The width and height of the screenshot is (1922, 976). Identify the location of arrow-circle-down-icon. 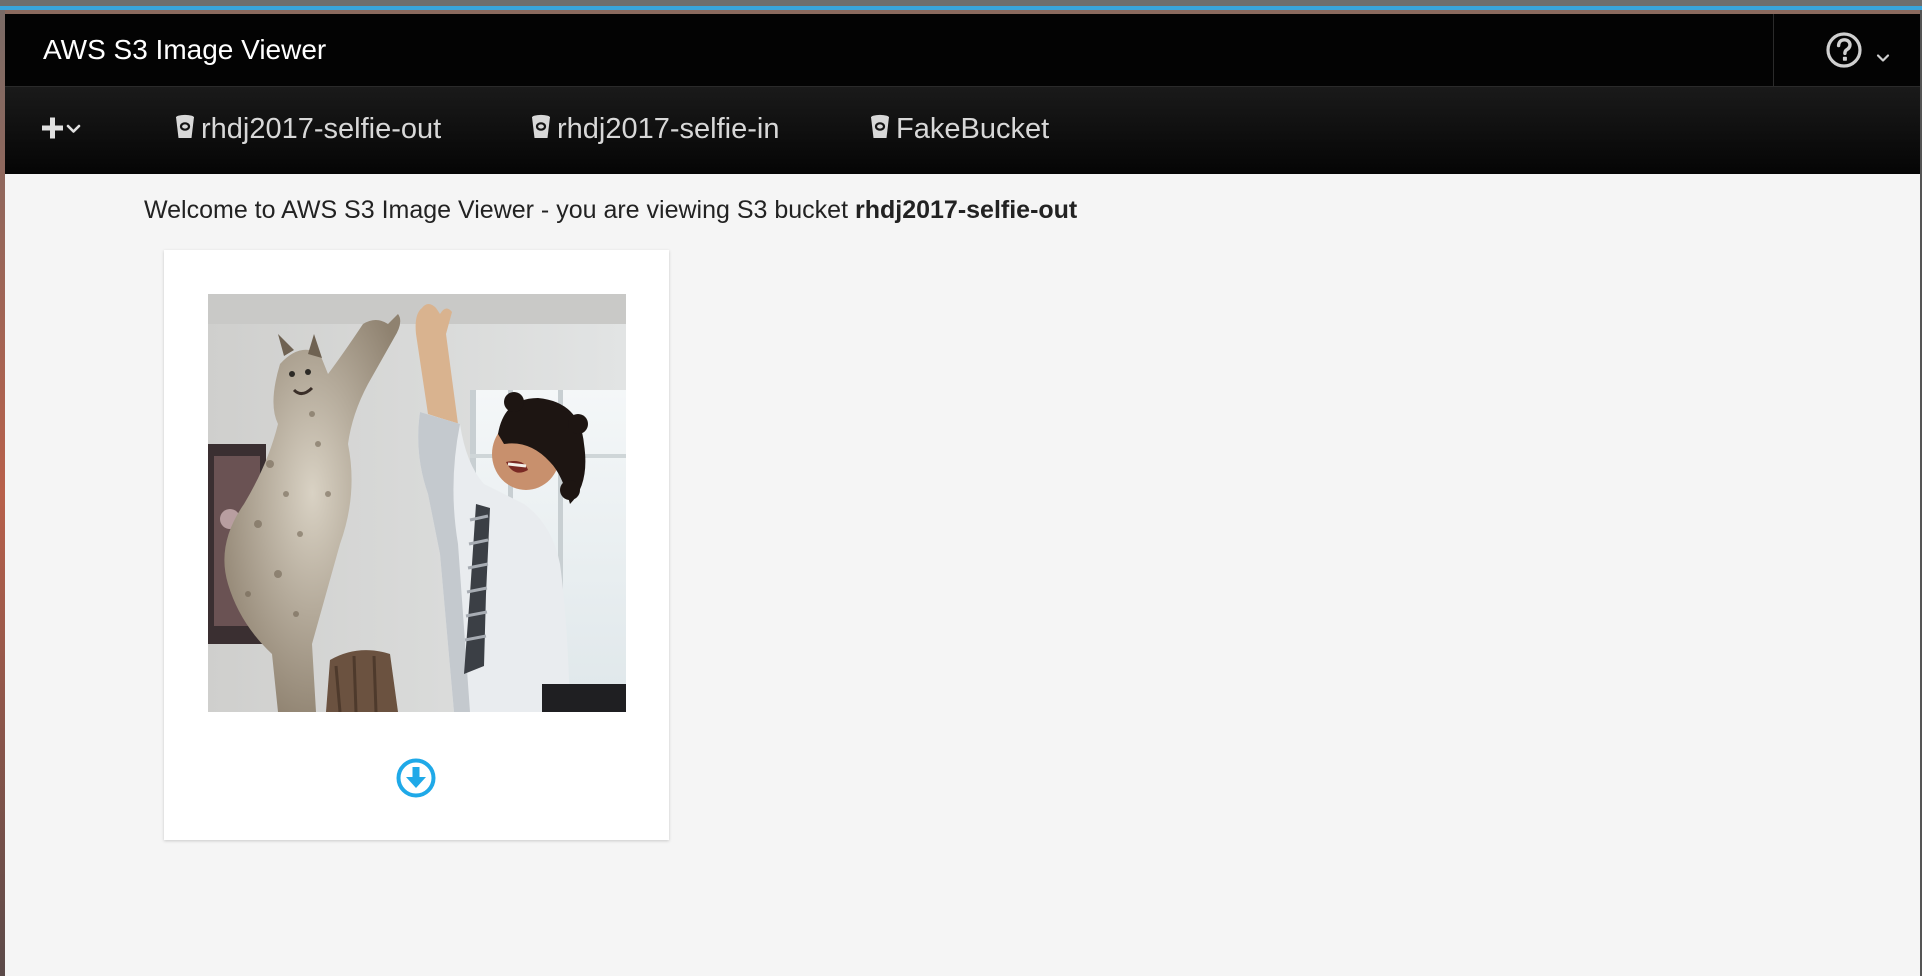
(416, 778).